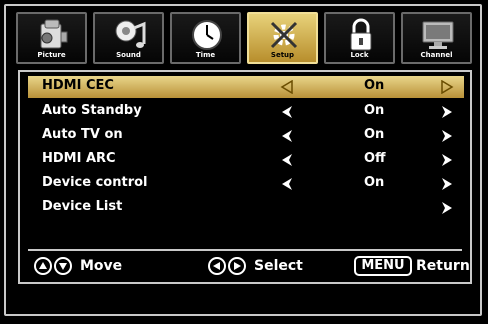 The image size is (488, 324). What do you see at coordinates (375, 158) in the screenshot?
I see `menu-item-value: Off` at bounding box center [375, 158].